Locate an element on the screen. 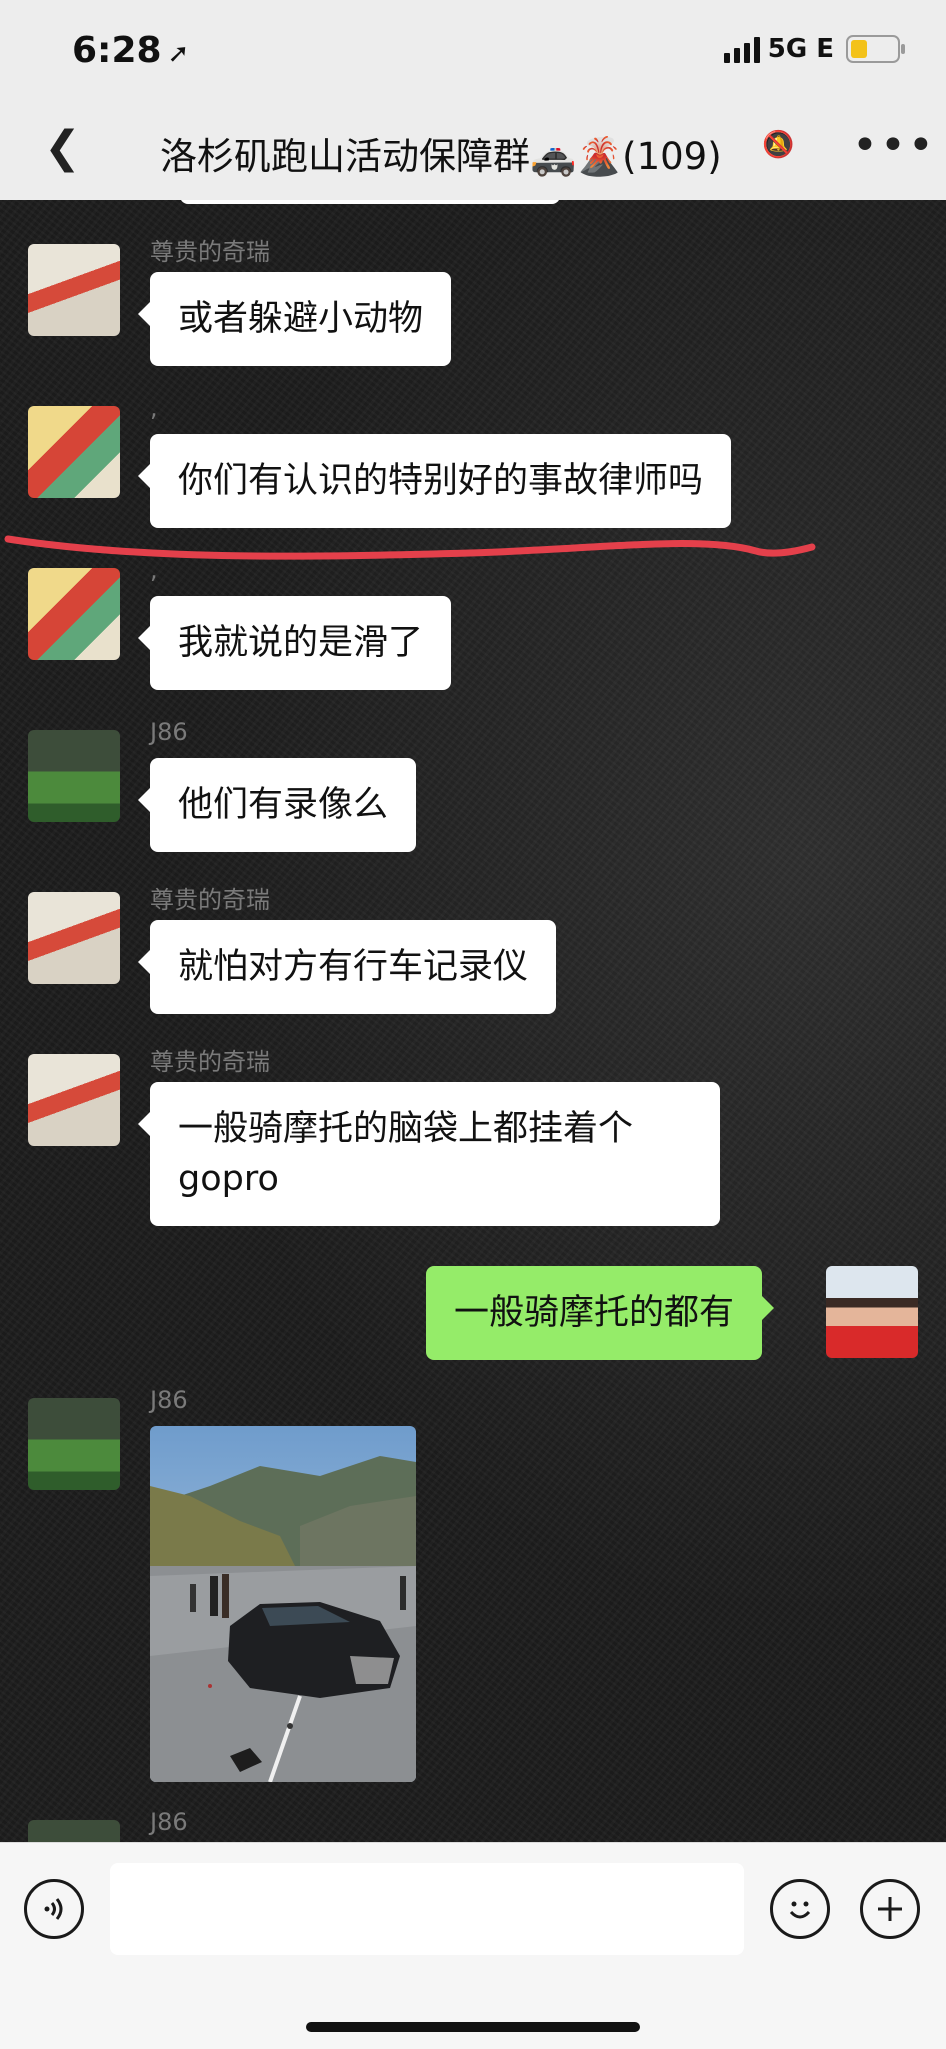 The image size is (946, 2049). message-bubble: 一般骑摩托的脑袋上都挂着个gopro is located at coordinates (429, 1154).